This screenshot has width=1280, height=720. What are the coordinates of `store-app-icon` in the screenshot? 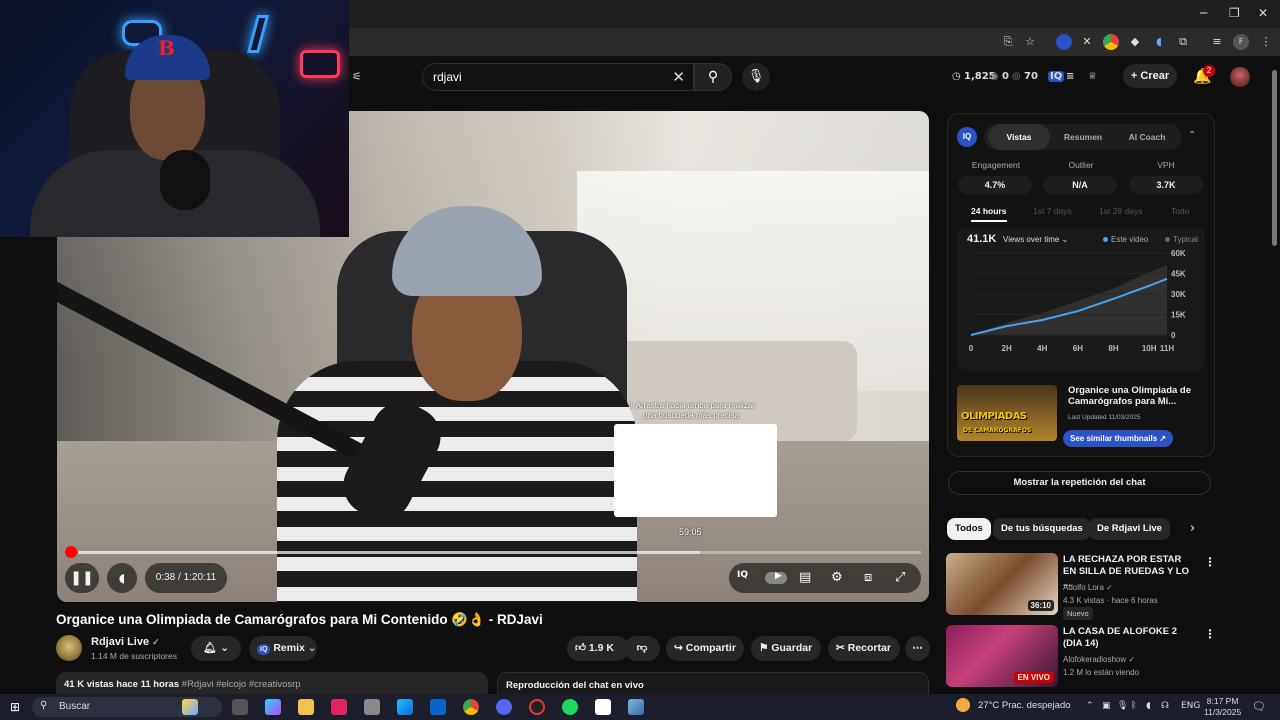 It's located at (372, 707).